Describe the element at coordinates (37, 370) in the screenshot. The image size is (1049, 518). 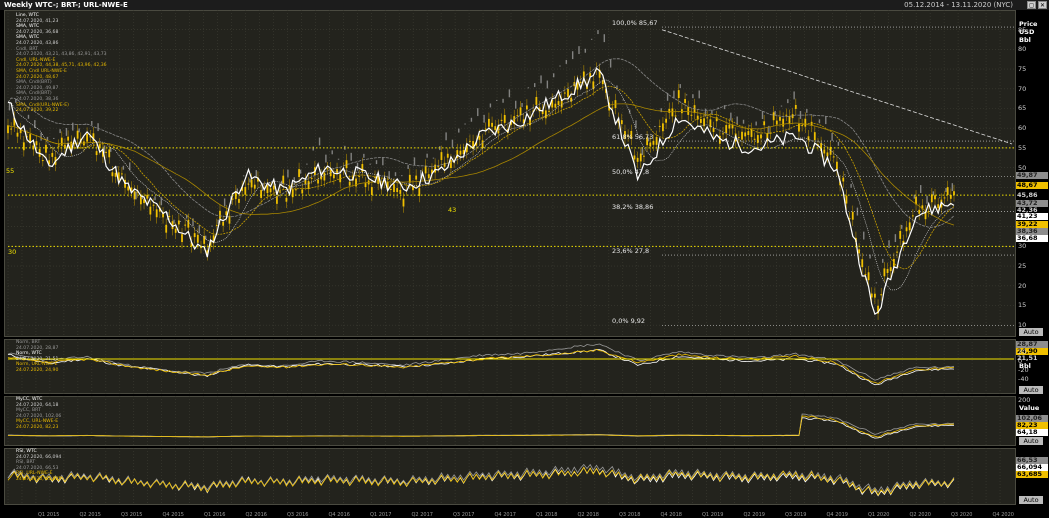
I see `legend-entry: 24.07.2020, 24,90` at that location.